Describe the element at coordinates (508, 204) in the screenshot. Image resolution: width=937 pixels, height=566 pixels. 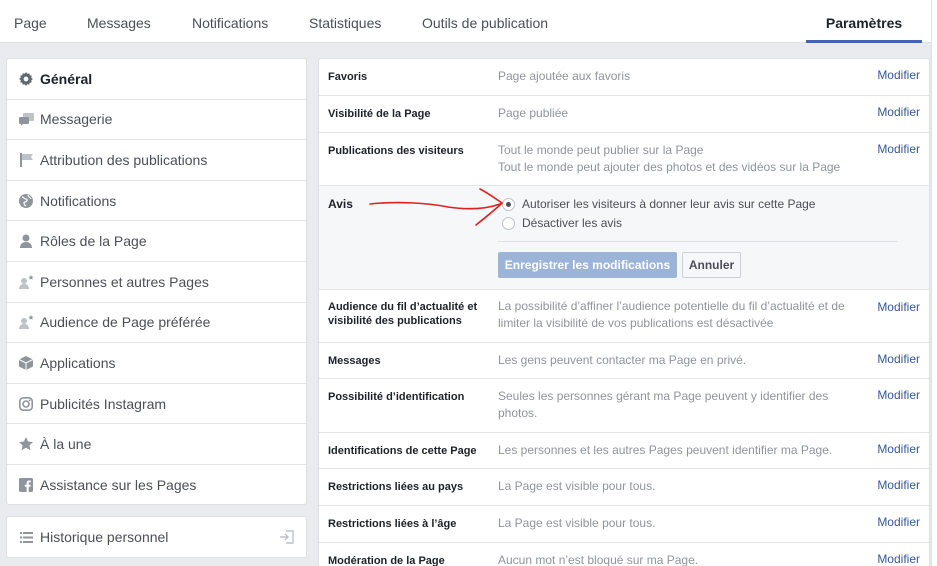
I see `radio-button-checked` at that location.